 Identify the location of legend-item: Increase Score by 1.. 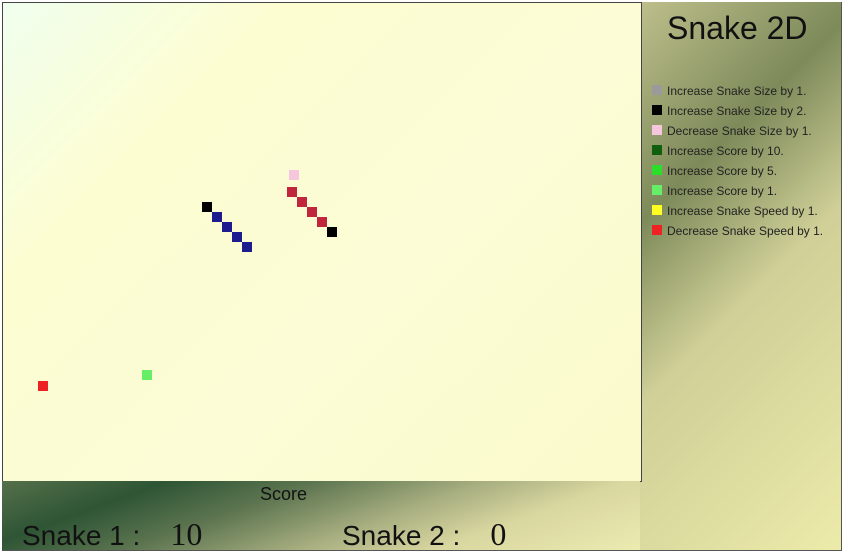
(736, 191).